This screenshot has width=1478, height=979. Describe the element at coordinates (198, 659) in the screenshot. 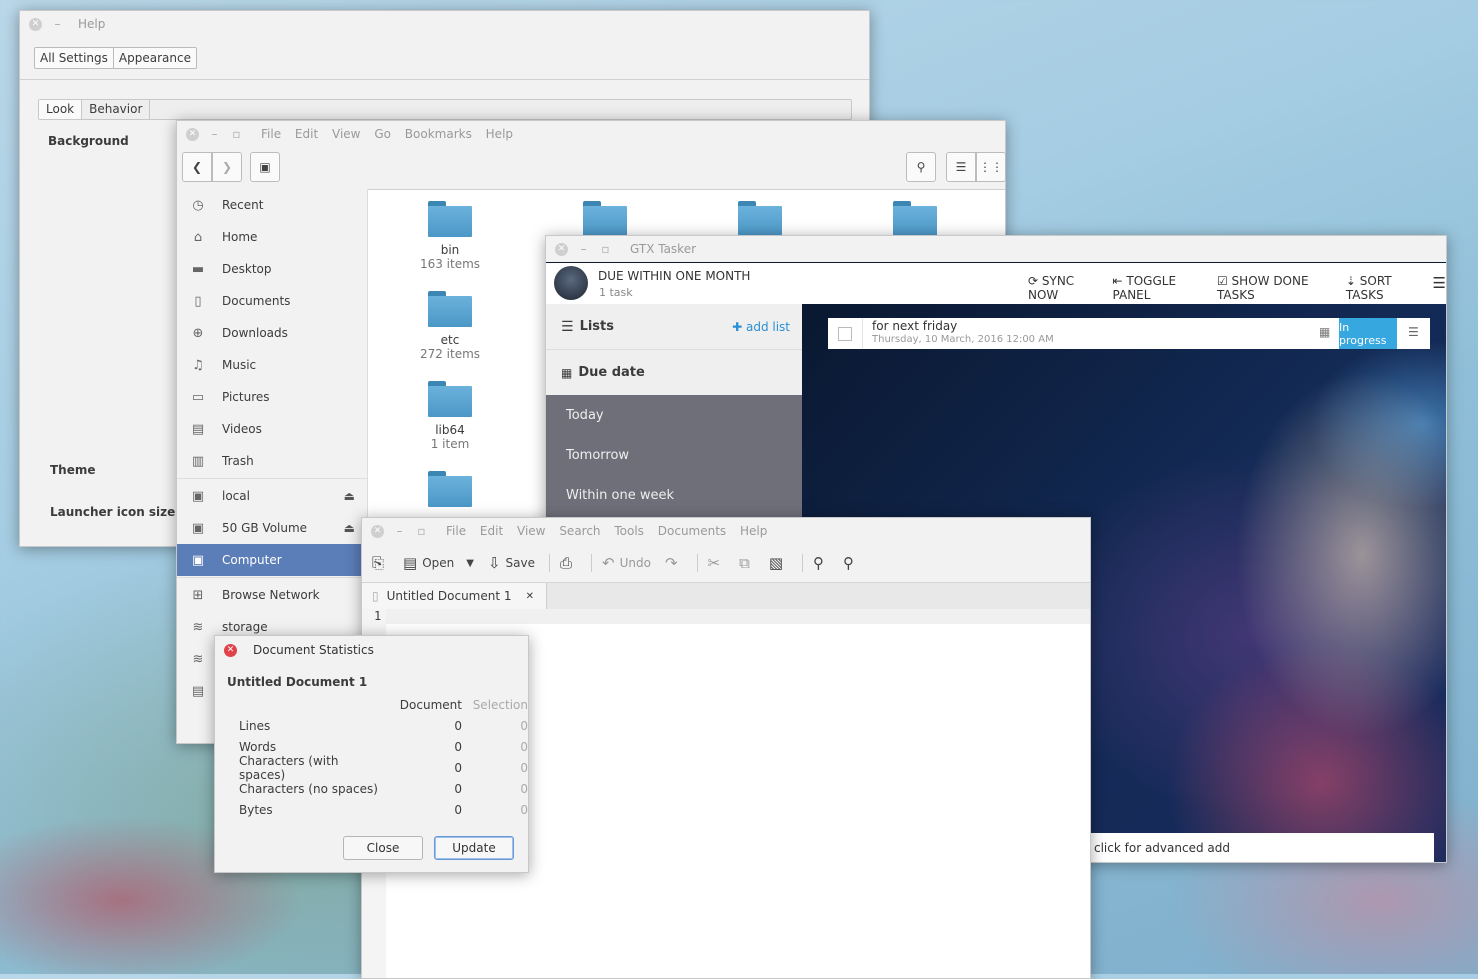

I see `wifi-icon: ≋` at that location.